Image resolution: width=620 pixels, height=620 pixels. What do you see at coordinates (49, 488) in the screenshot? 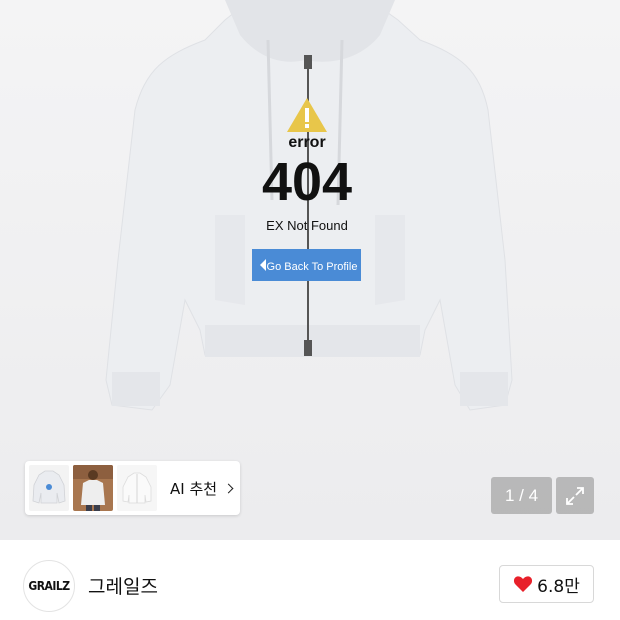
I see `thumbnail-white-hoodie` at bounding box center [49, 488].